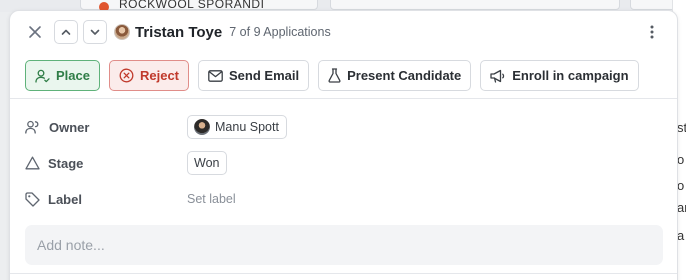 This screenshot has height=280, width=686. What do you see at coordinates (497, 76) in the screenshot?
I see `megaphone-icon` at bounding box center [497, 76].